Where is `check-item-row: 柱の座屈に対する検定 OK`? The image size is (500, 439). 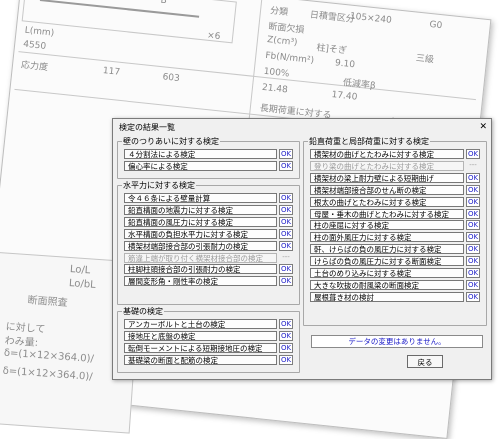
check-item-row: 柱の座屈に対する検定 OK is located at coordinates (395, 225).